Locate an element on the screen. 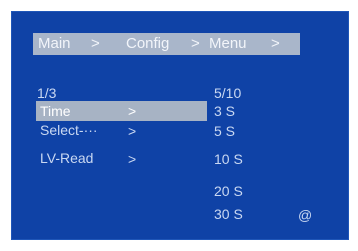 This screenshot has height=251, width=358. menu-item-label: Time is located at coordinates (55, 111).